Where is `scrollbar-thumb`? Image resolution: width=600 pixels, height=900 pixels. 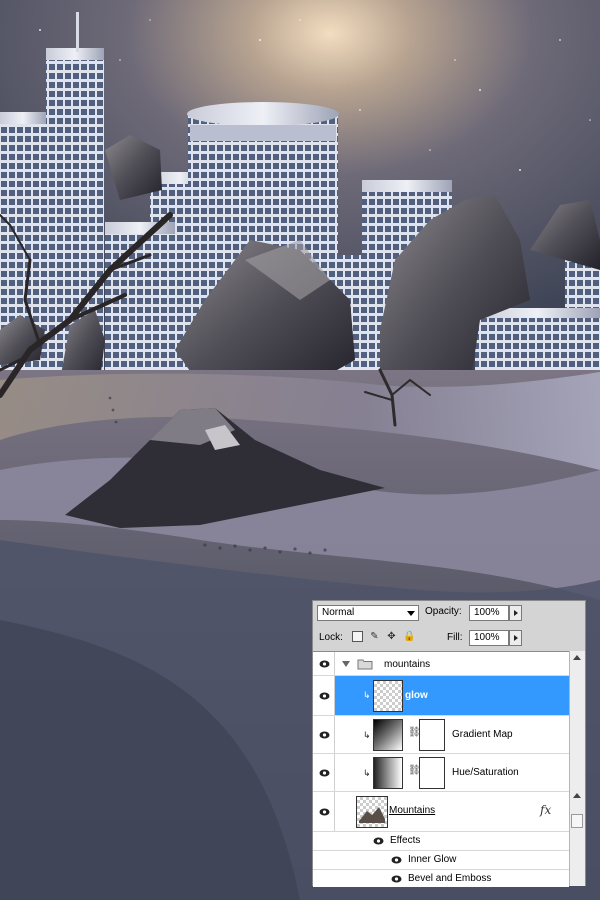 scrollbar-thumb is located at coordinates (577, 821).